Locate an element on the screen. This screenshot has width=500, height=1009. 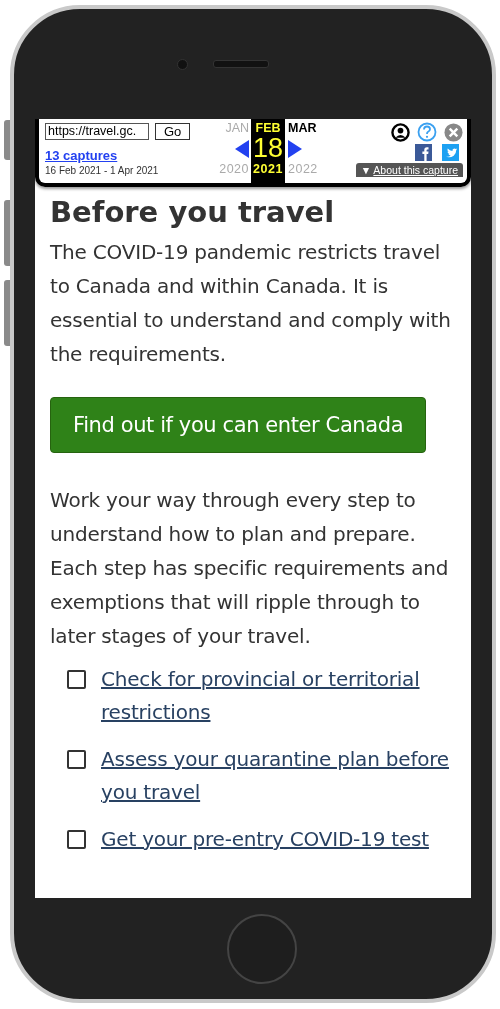
selected-date-column: FEB 18 2021 is located at coordinates (268, 151).